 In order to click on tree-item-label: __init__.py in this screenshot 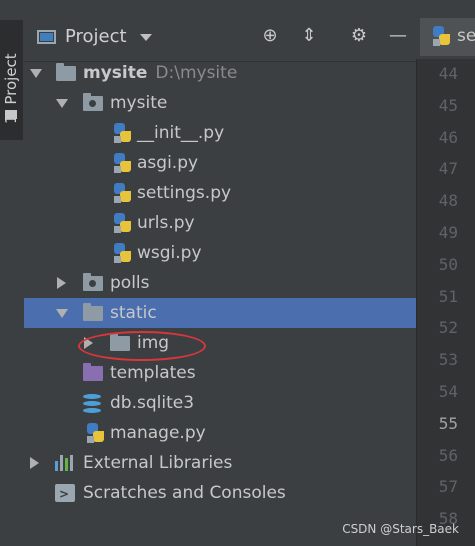, I will do `click(181, 133)`.